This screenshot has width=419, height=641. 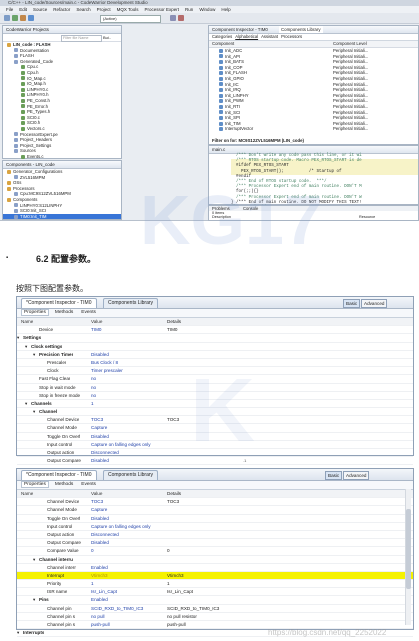 What do you see at coordinates (64, 484) in the screenshot?
I see `inspector2-subtab: Methods` at bounding box center [64, 484].